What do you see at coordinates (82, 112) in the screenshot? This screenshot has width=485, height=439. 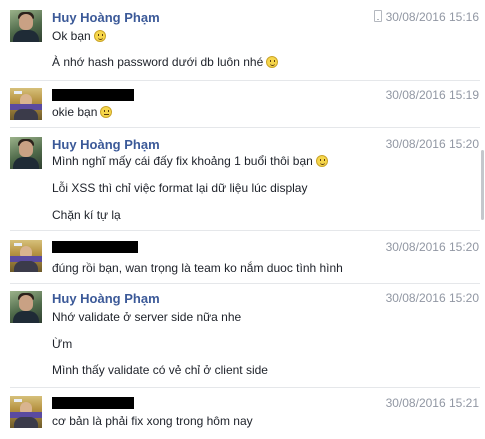 I see `message-line: okie bạn` at bounding box center [82, 112].